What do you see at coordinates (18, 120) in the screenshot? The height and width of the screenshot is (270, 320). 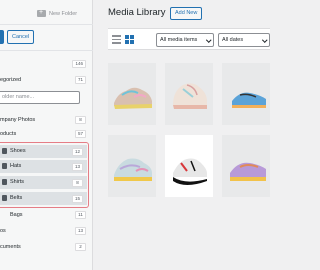 I see `folder-label: mpany Photos` at bounding box center [18, 120].